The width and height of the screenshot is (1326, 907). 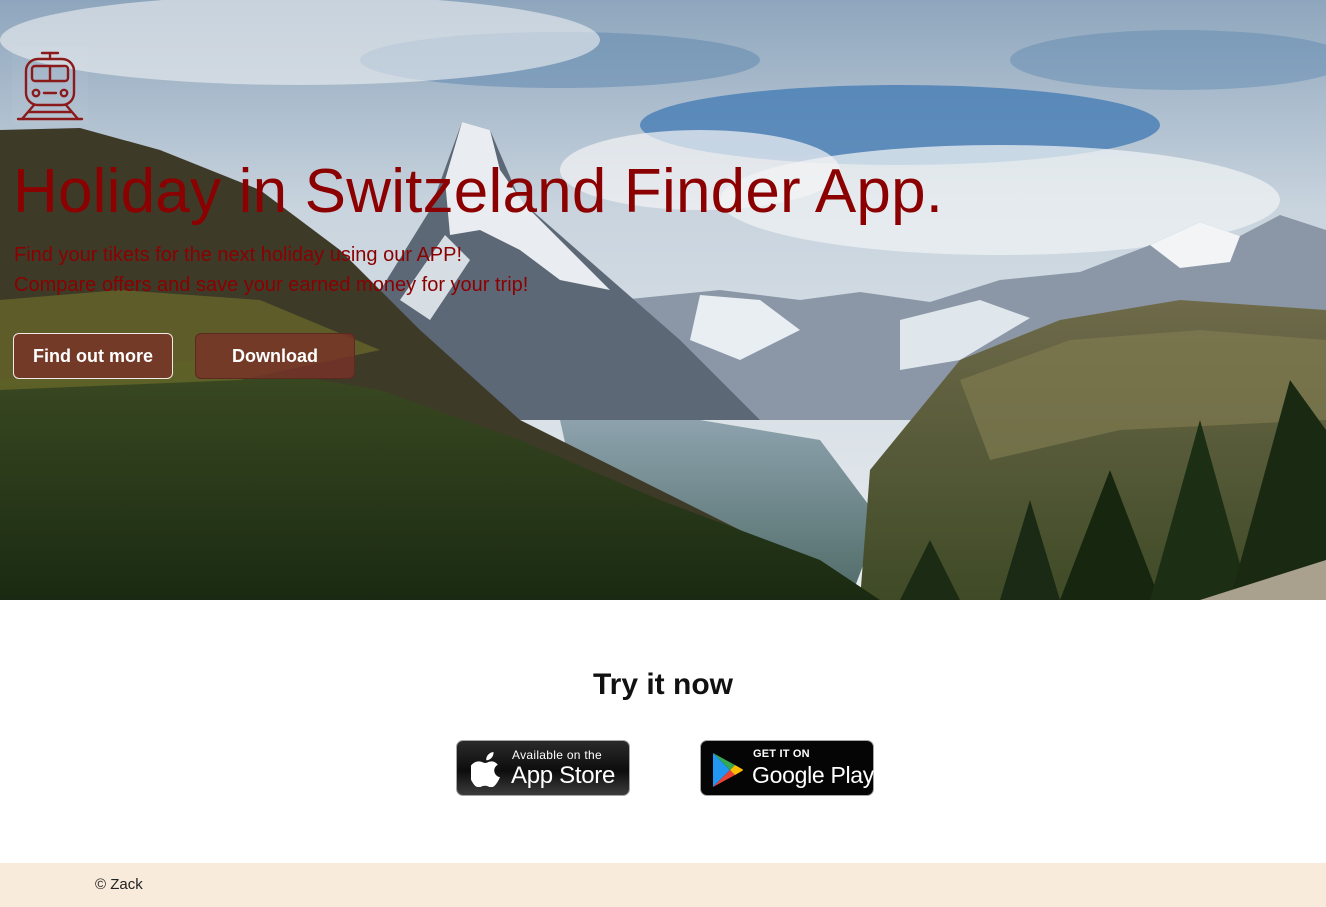 I want to click on google-play-big-text: Google Play, so click(x=813, y=775).